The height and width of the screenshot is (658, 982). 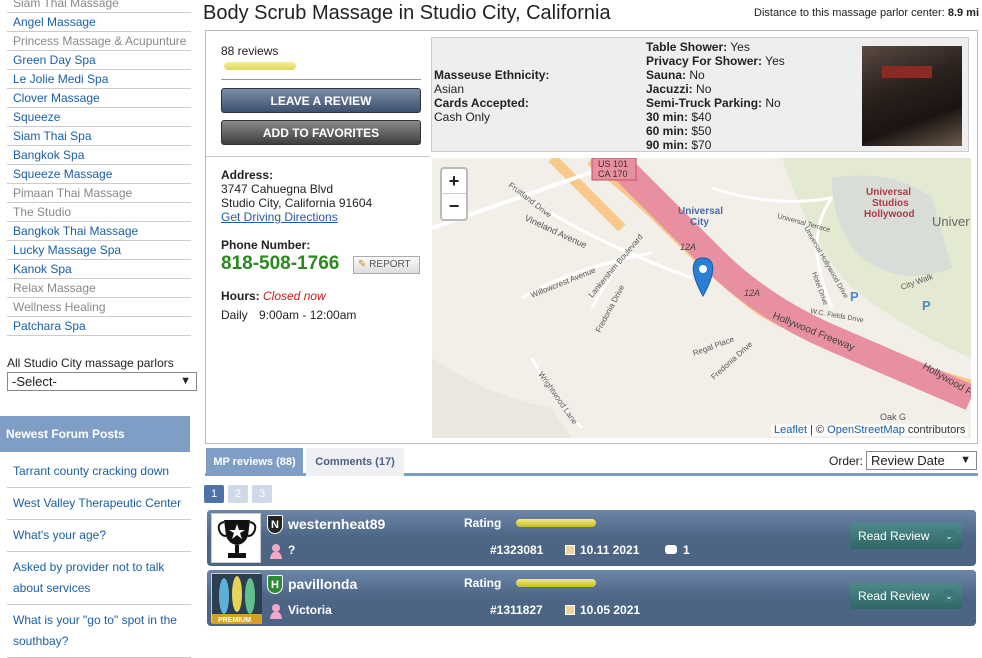 What do you see at coordinates (701, 117) in the screenshot?
I see `price-30-value: $40` at bounding box center [701, 117].